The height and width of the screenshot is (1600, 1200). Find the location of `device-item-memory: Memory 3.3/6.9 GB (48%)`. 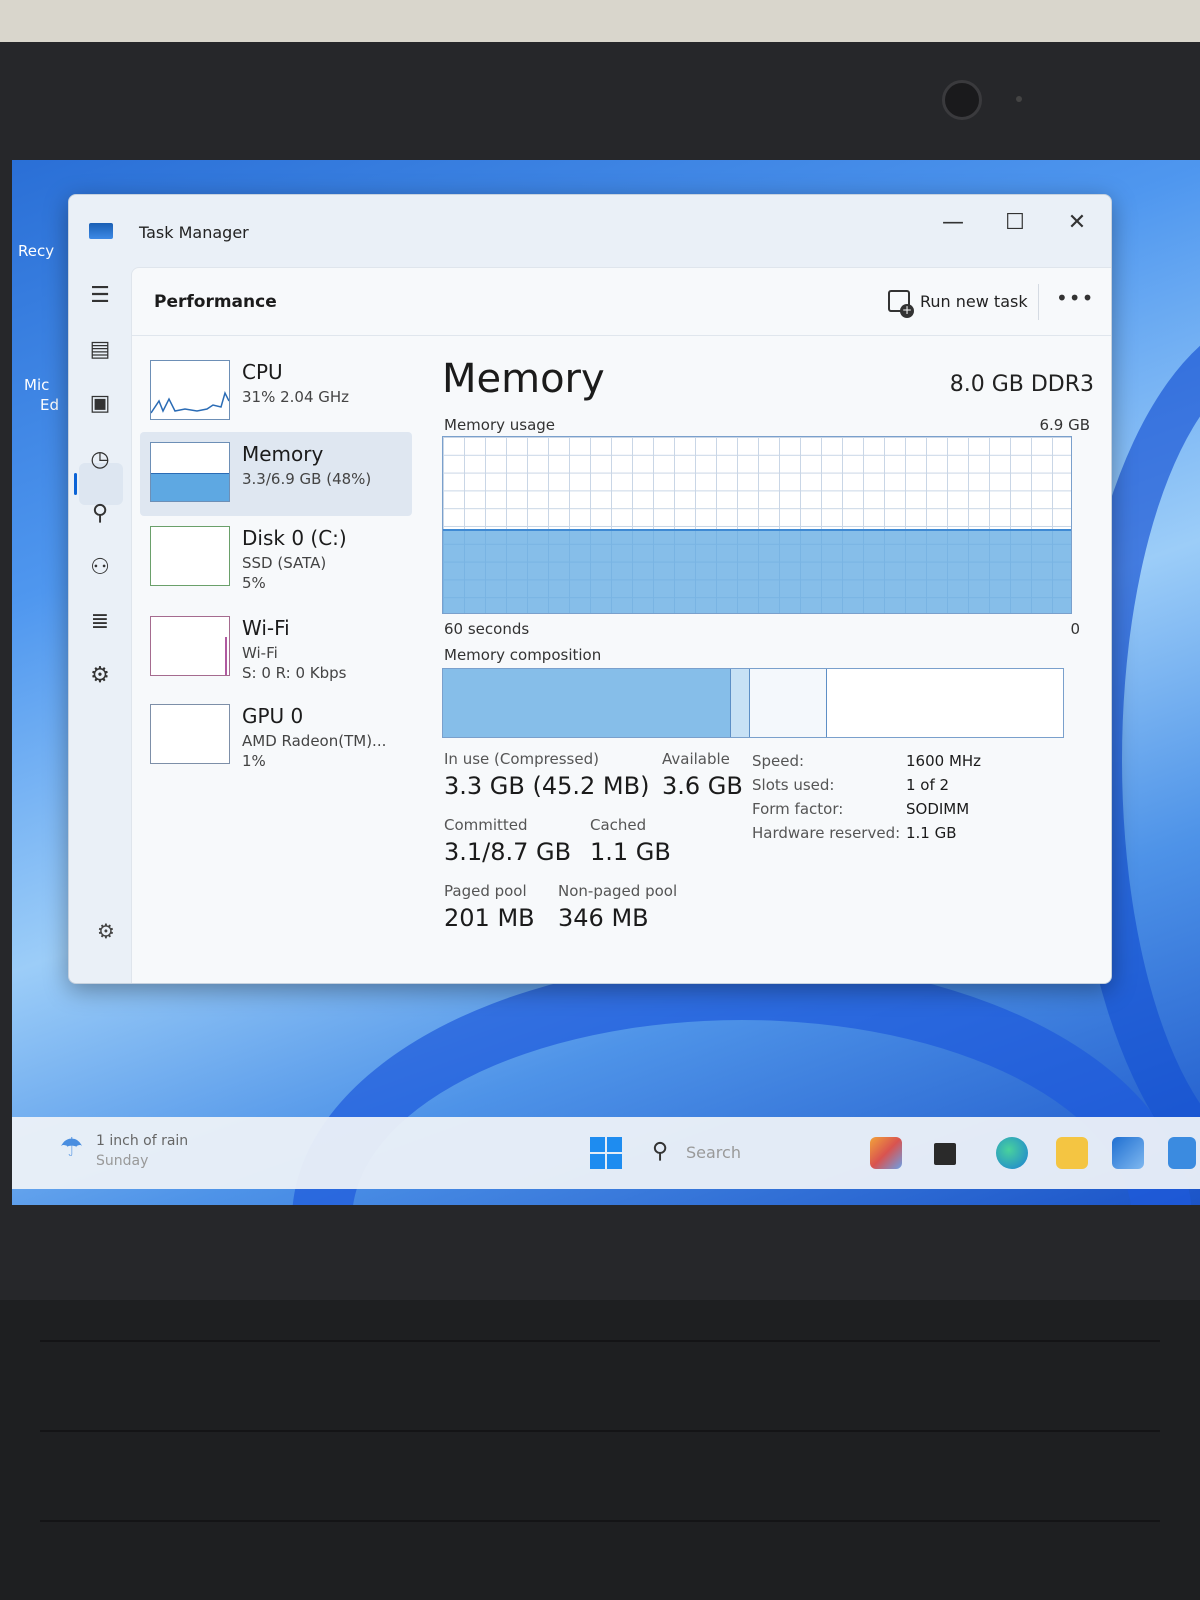

device-item-memory: Memory 3.3/6.9 GB (48%) is located at coordinates (276, 474).